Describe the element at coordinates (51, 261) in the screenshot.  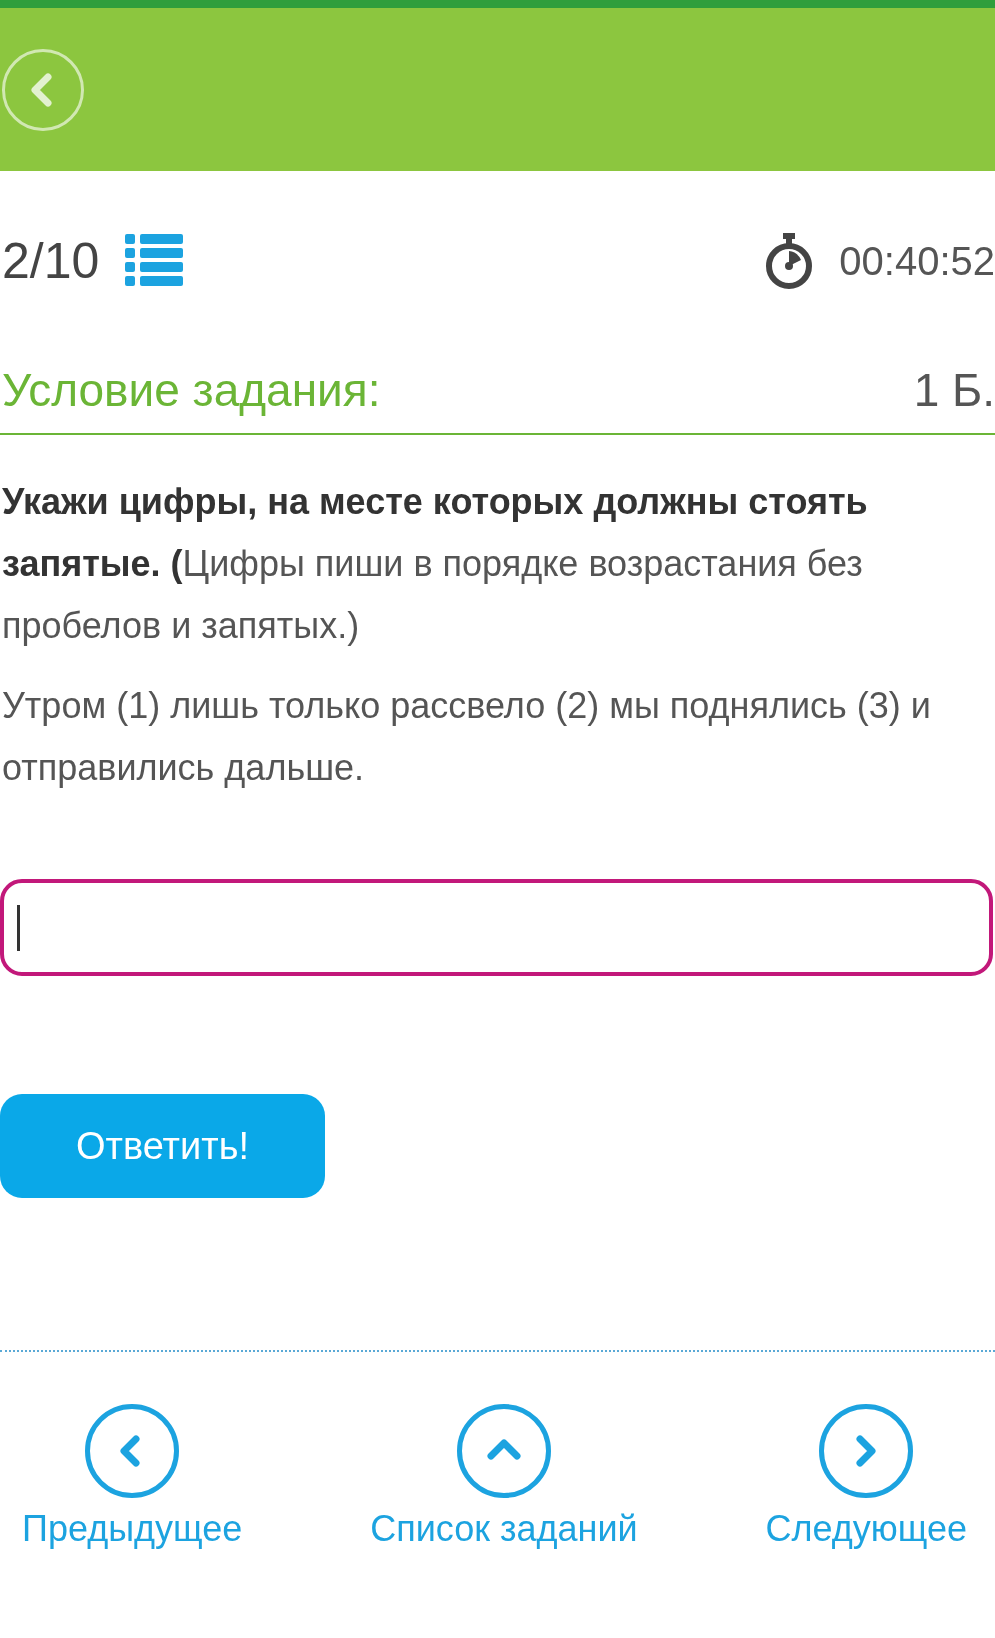
I see `question-counter: 2/10` at that location.